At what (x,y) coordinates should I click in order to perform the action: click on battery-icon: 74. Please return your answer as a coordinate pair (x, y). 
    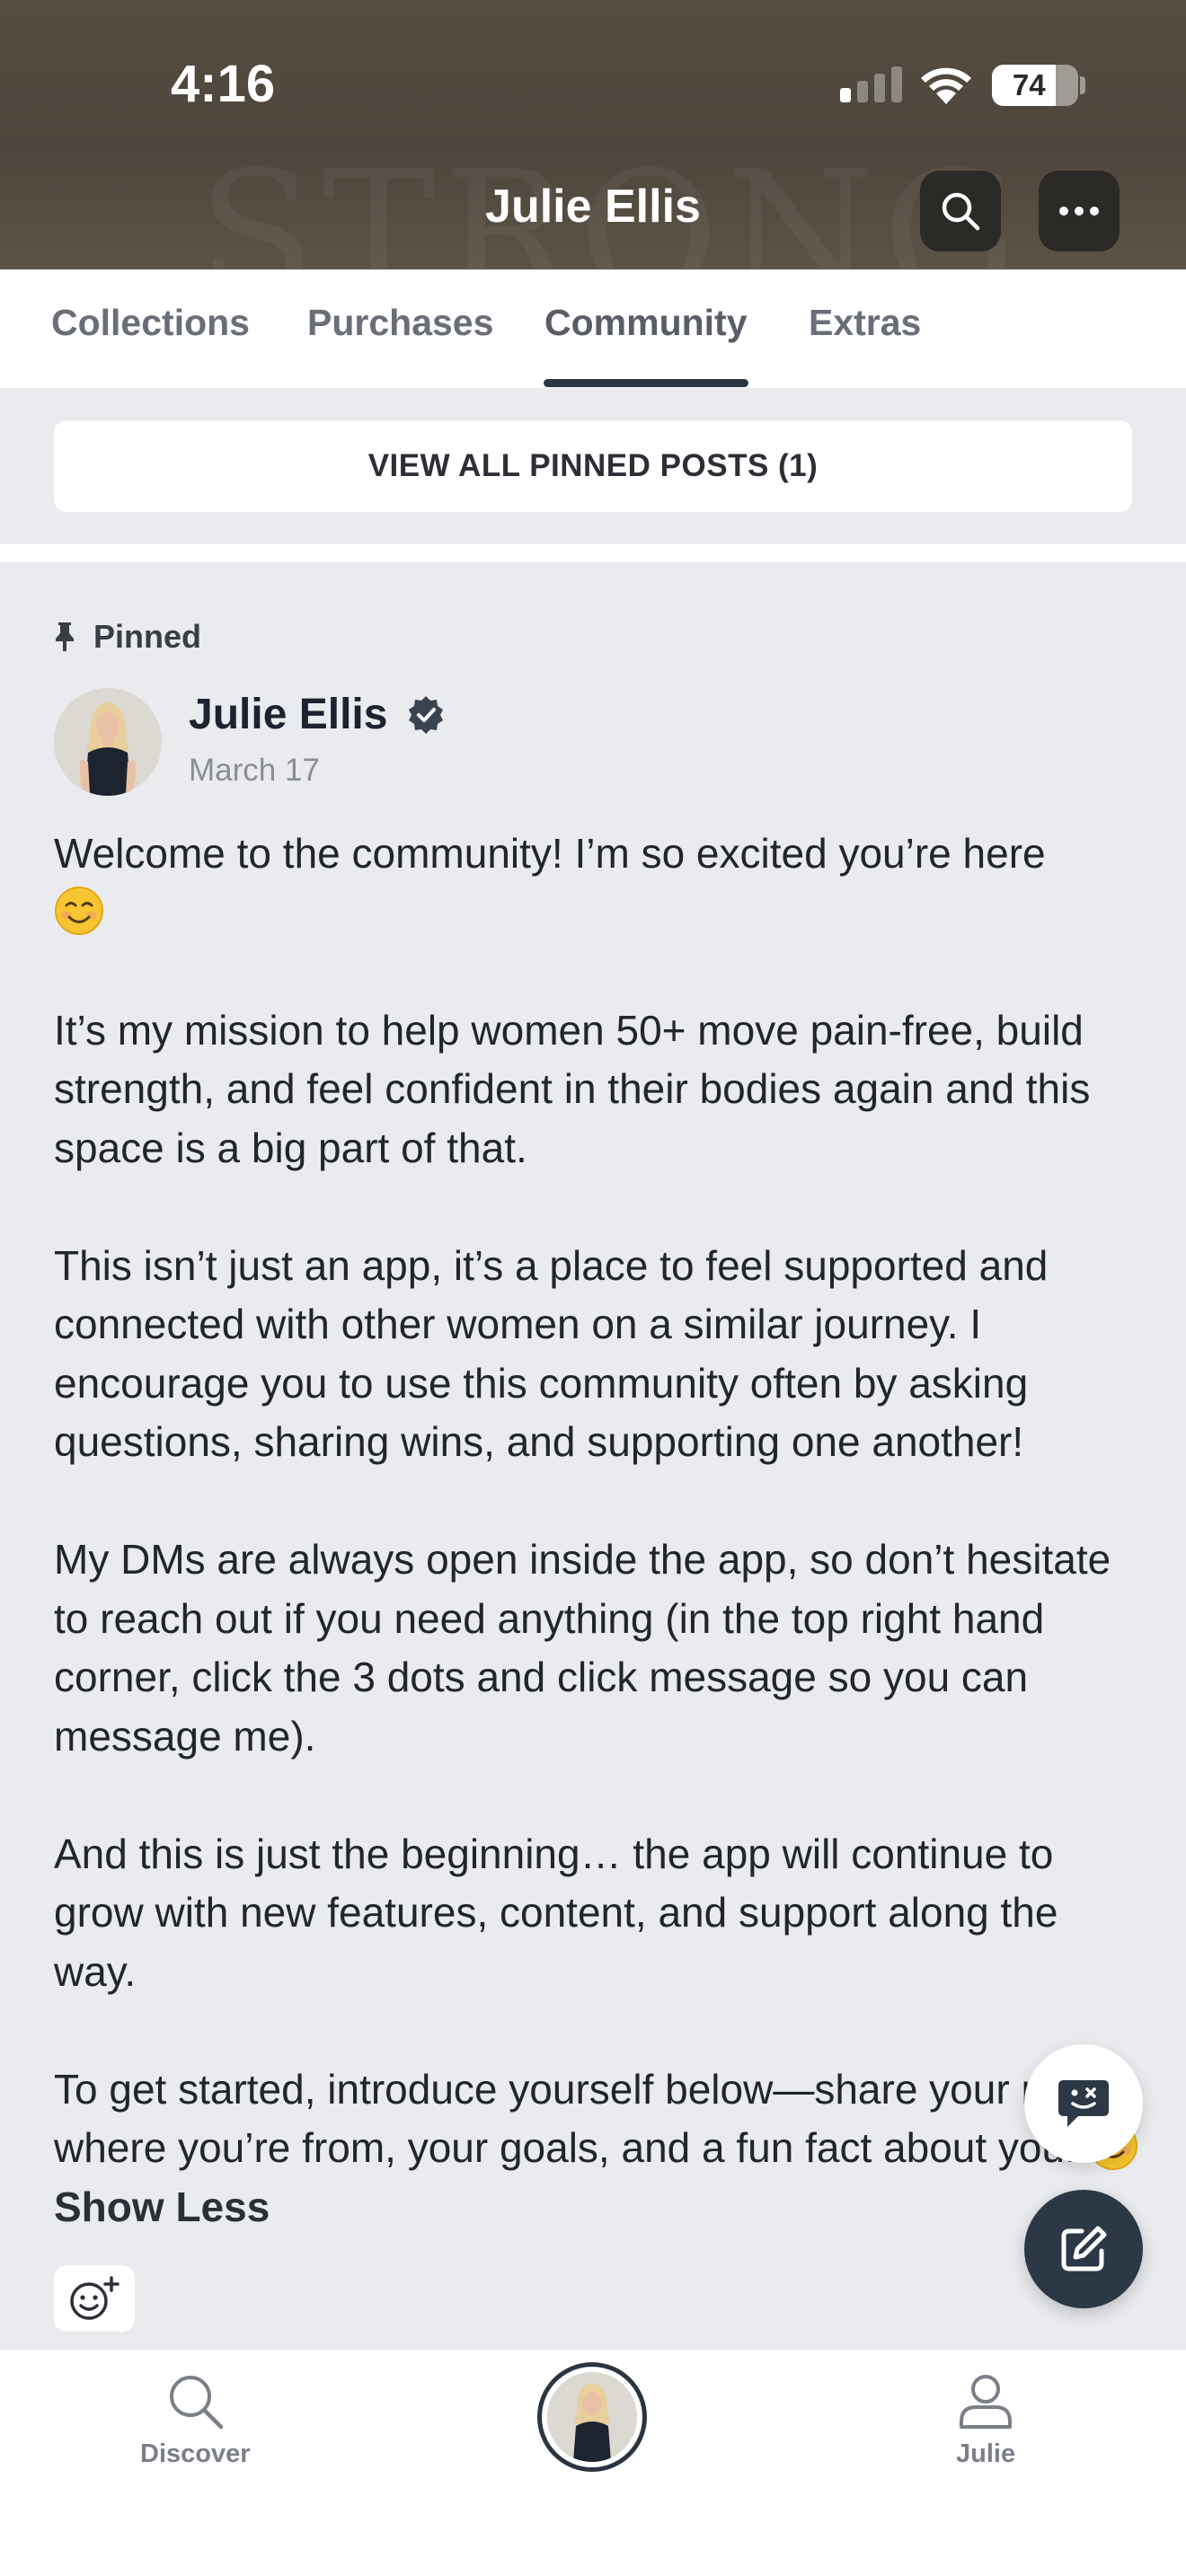
    Looking at the image, I should click on (1035, 85).